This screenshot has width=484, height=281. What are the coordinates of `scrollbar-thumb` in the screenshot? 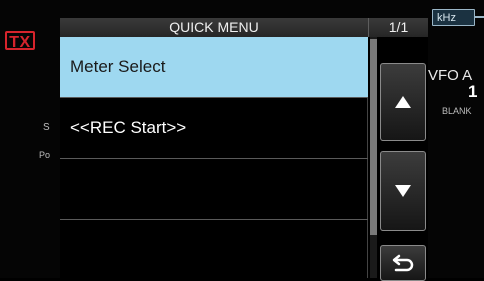 It's located at (373, 137).